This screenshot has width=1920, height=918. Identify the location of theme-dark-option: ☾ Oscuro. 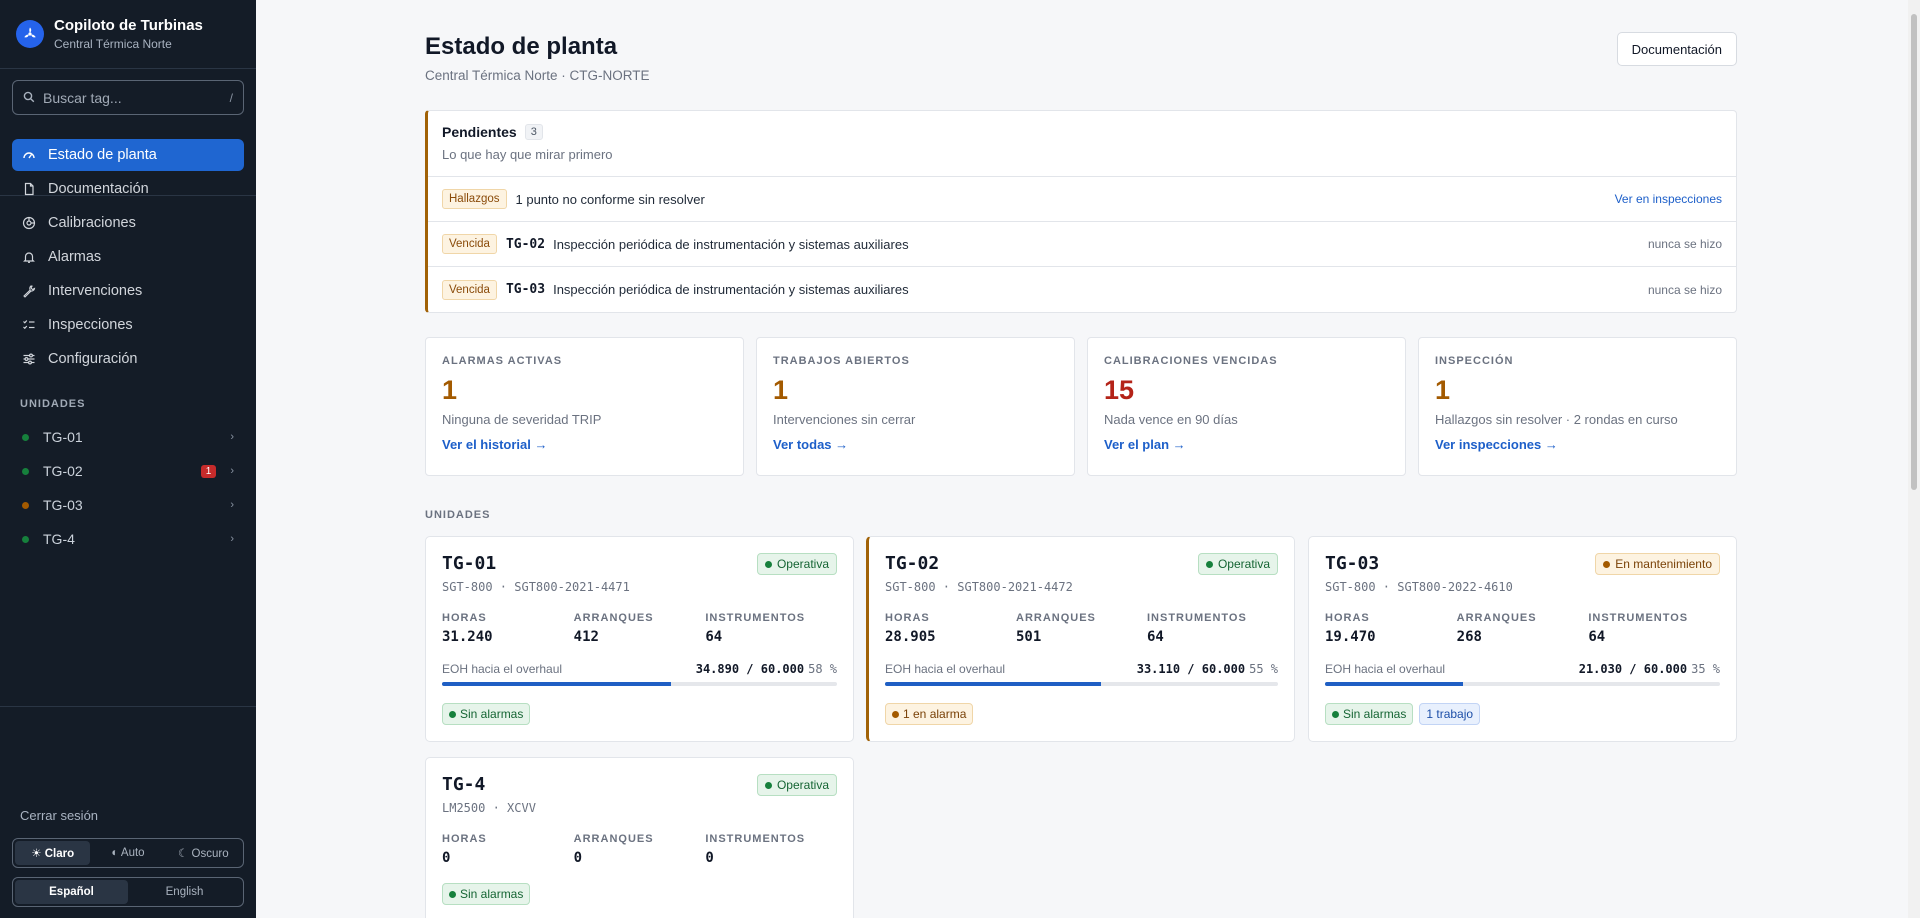
(203, 853).